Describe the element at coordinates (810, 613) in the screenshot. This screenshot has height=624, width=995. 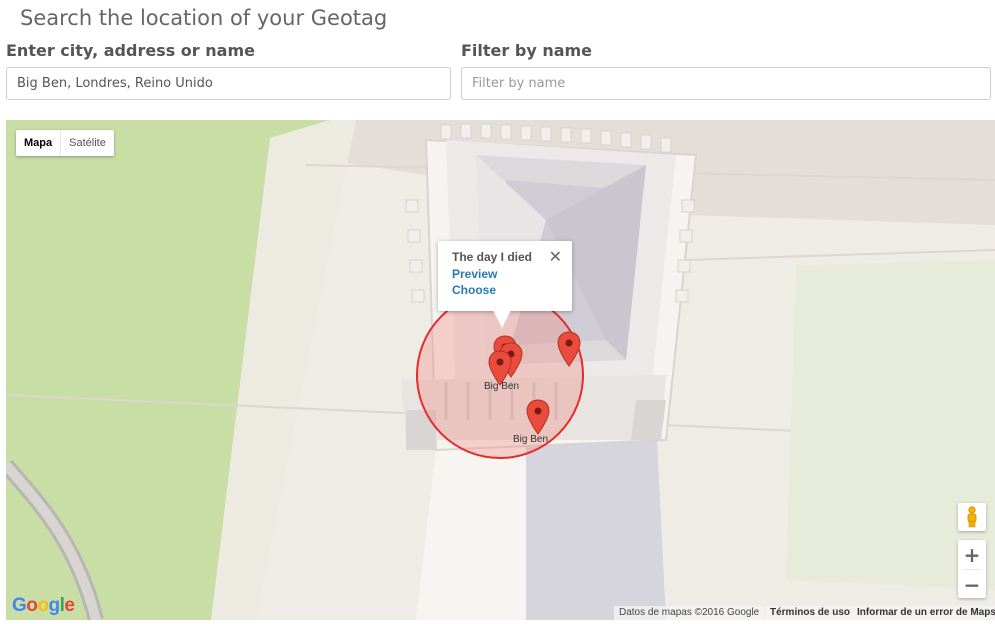
I see `terms-link: Términos de uso` at that location.